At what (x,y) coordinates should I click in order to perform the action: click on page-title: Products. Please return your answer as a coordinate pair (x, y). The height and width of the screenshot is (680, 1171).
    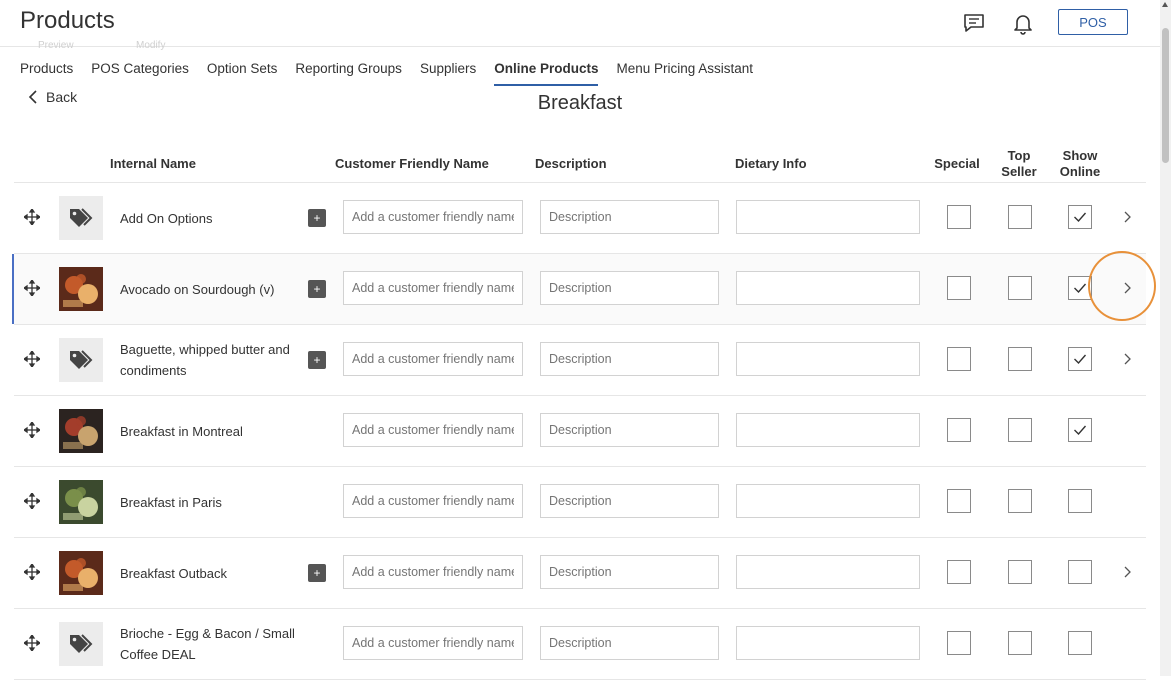
    Looking at the image, I should click on (67, 20).